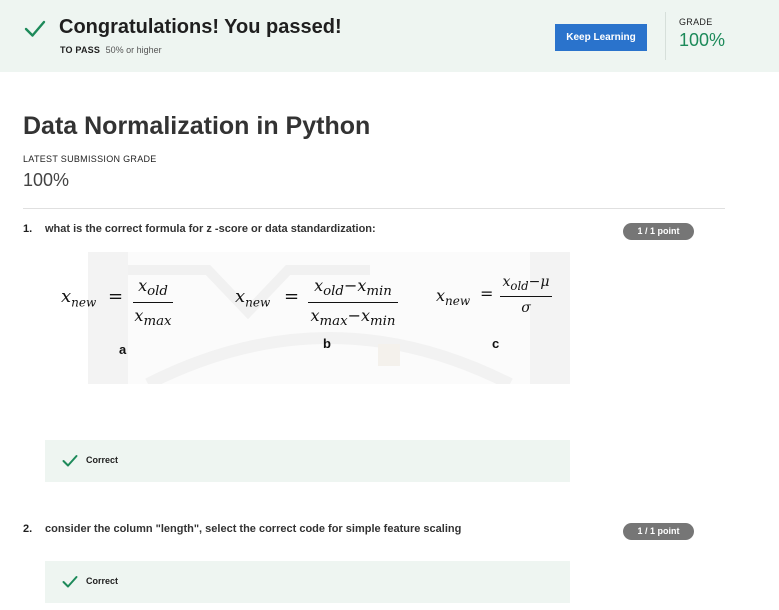 Image resolution: width=779 pixels, height=610 pixels. What do you see at coordinates (526, 295) in the screenshot?
I see `formula-c-fraction: xold−μ σ` at bounding box center [526, 295].